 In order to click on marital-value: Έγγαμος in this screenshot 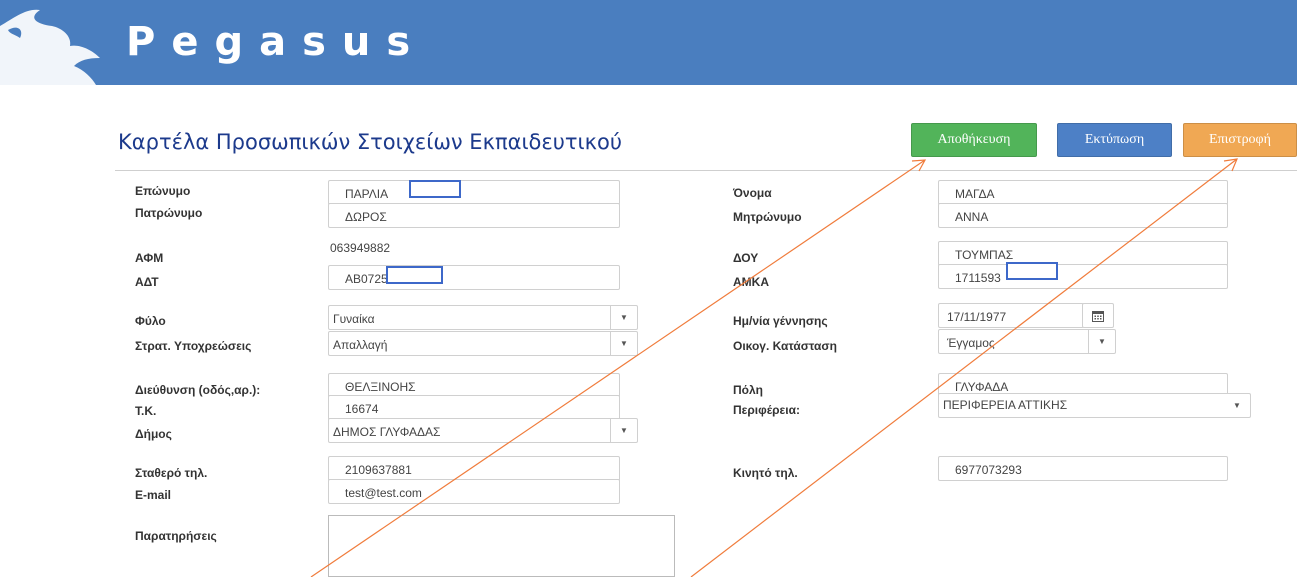, I will do `click(971, 343)`.